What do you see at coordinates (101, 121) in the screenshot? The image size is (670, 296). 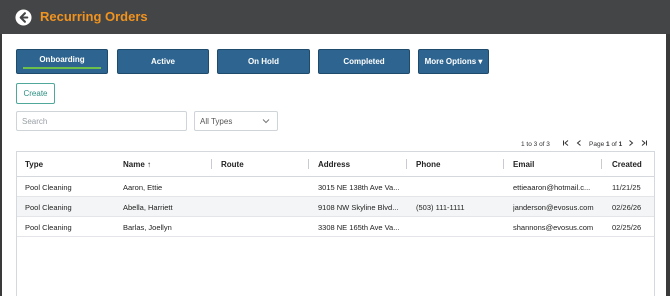 I see `search-input` at bounding box center [101, 121].